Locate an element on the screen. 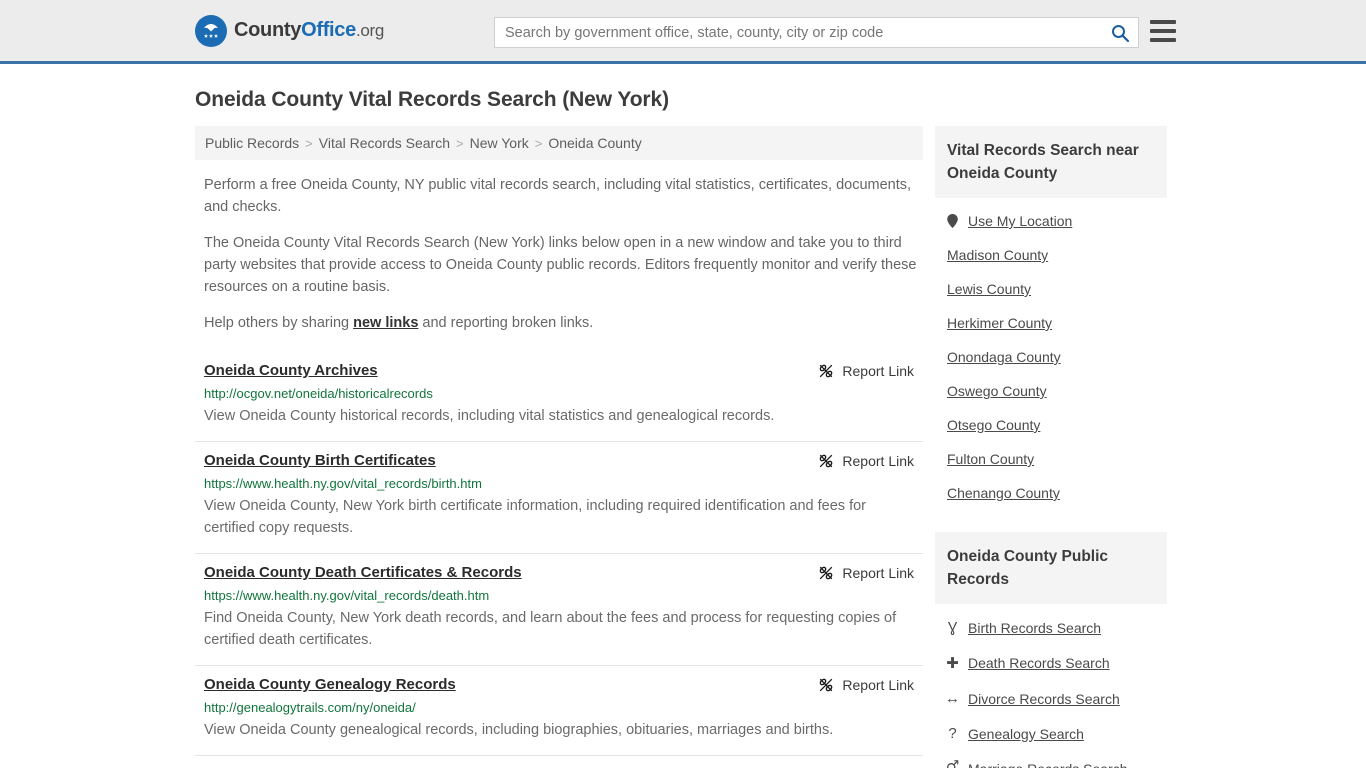 The width and height of the screenshot is (1366, 768). sidebar-list-item: Onondaga County is located at coordinates (1051, 357).